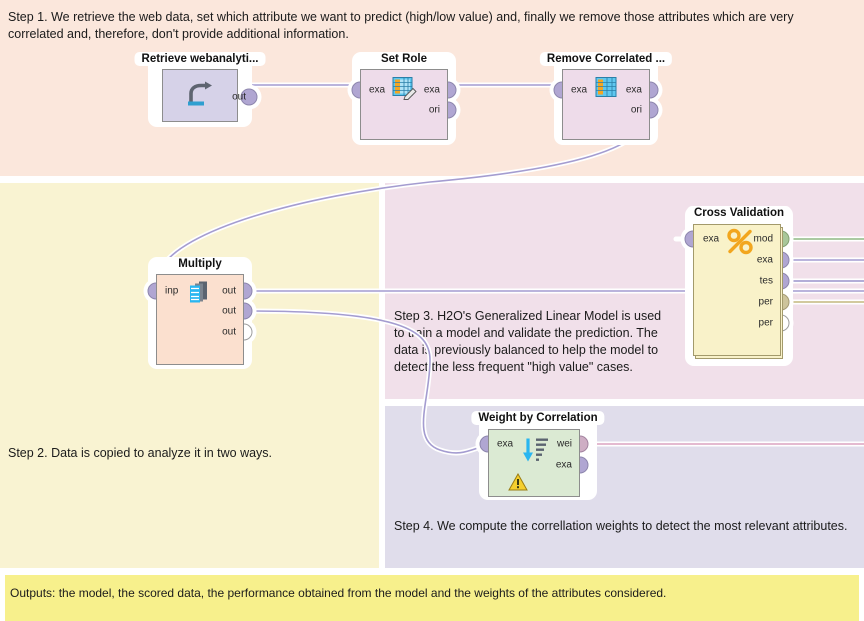 This screenshot has height=621, width=864. I want to click on table-column-icon, so click(606, 90).